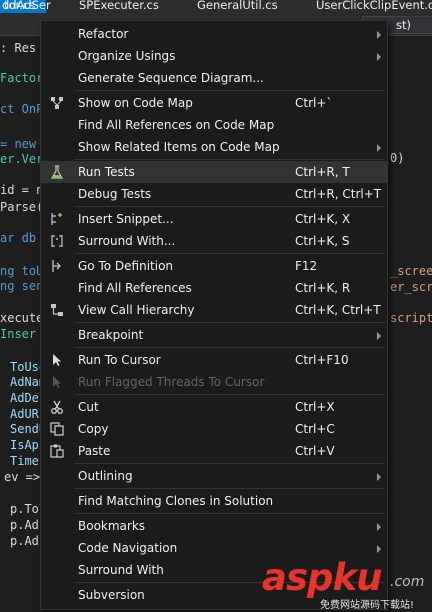 This screenshot has height=612, width=432. I want to click on menu-item-label: Breakpoint, so click(111, 335).